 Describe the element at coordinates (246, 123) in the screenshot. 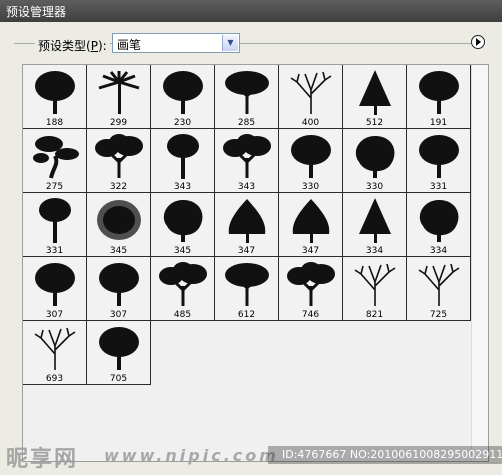

I see `brush-size-label: 285` at that location.